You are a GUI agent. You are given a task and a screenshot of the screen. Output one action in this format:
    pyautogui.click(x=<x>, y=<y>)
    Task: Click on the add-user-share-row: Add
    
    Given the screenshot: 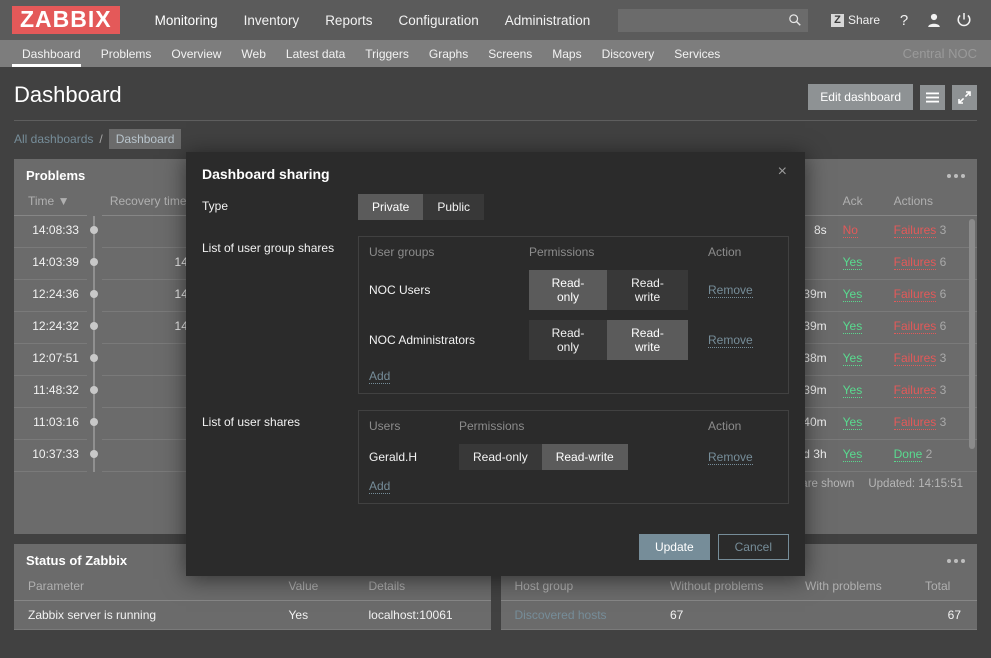 What is the action you would take?
    pyautogui.click(x=573, y=489)
    